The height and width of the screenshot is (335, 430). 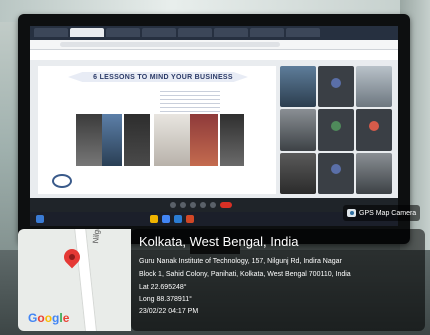 I want to click on slide-text-lines, so click(x=190, y=100).